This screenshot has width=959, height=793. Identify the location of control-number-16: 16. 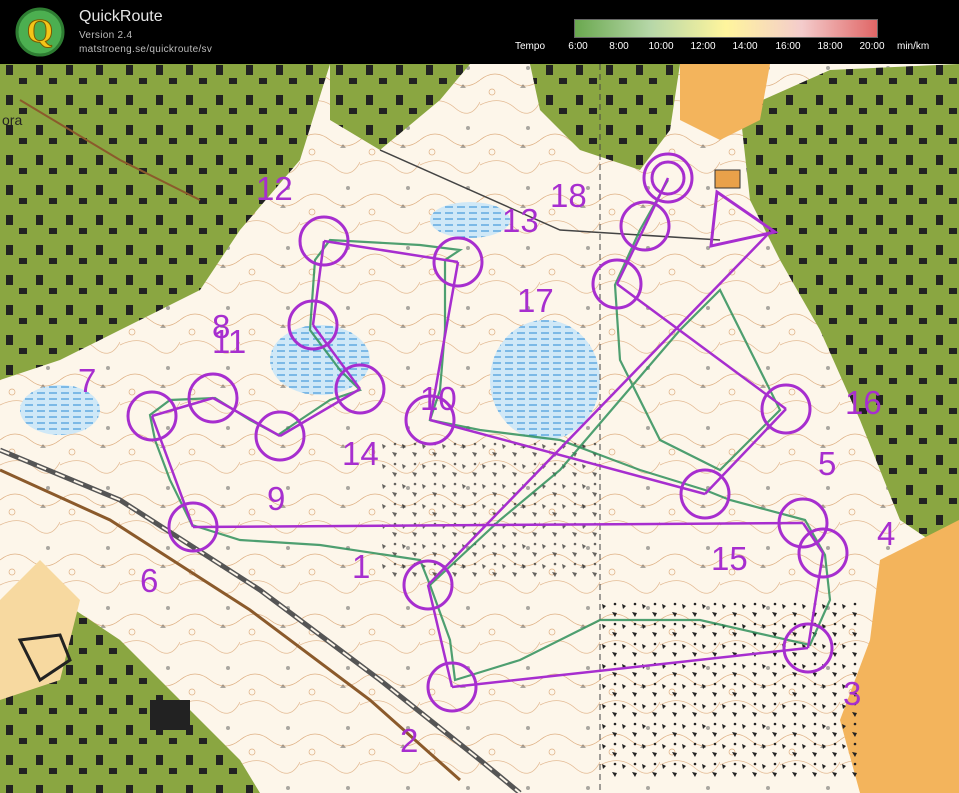
(863, 402).